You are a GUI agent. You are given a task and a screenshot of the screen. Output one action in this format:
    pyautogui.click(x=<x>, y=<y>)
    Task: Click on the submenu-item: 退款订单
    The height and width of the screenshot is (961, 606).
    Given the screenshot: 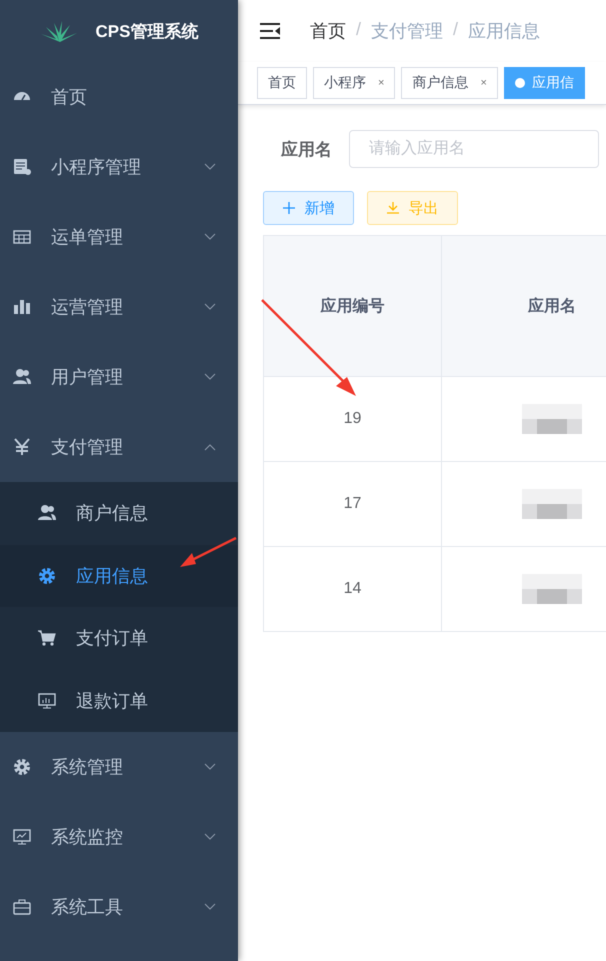 What is the action you would take?
    pyautogui.click(x=119, y=701)
    